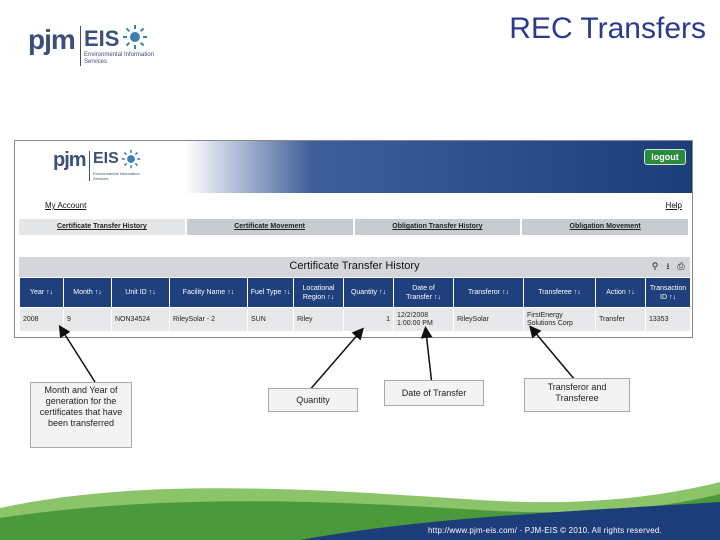 The height and width of the screenshot is (540, 720). I want to click on cell-transferor: RileySolar, so click(488, 319).